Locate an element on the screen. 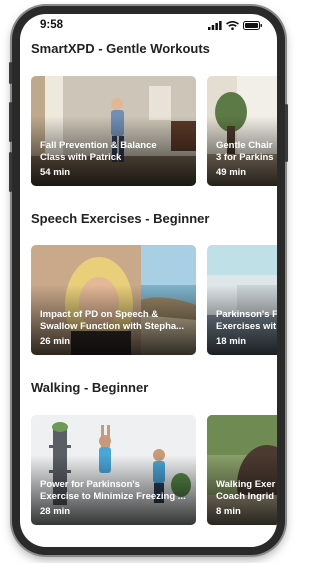  video-card: Walking Exer Coach Ingrid 8 min is located at coordinates (242, 470).